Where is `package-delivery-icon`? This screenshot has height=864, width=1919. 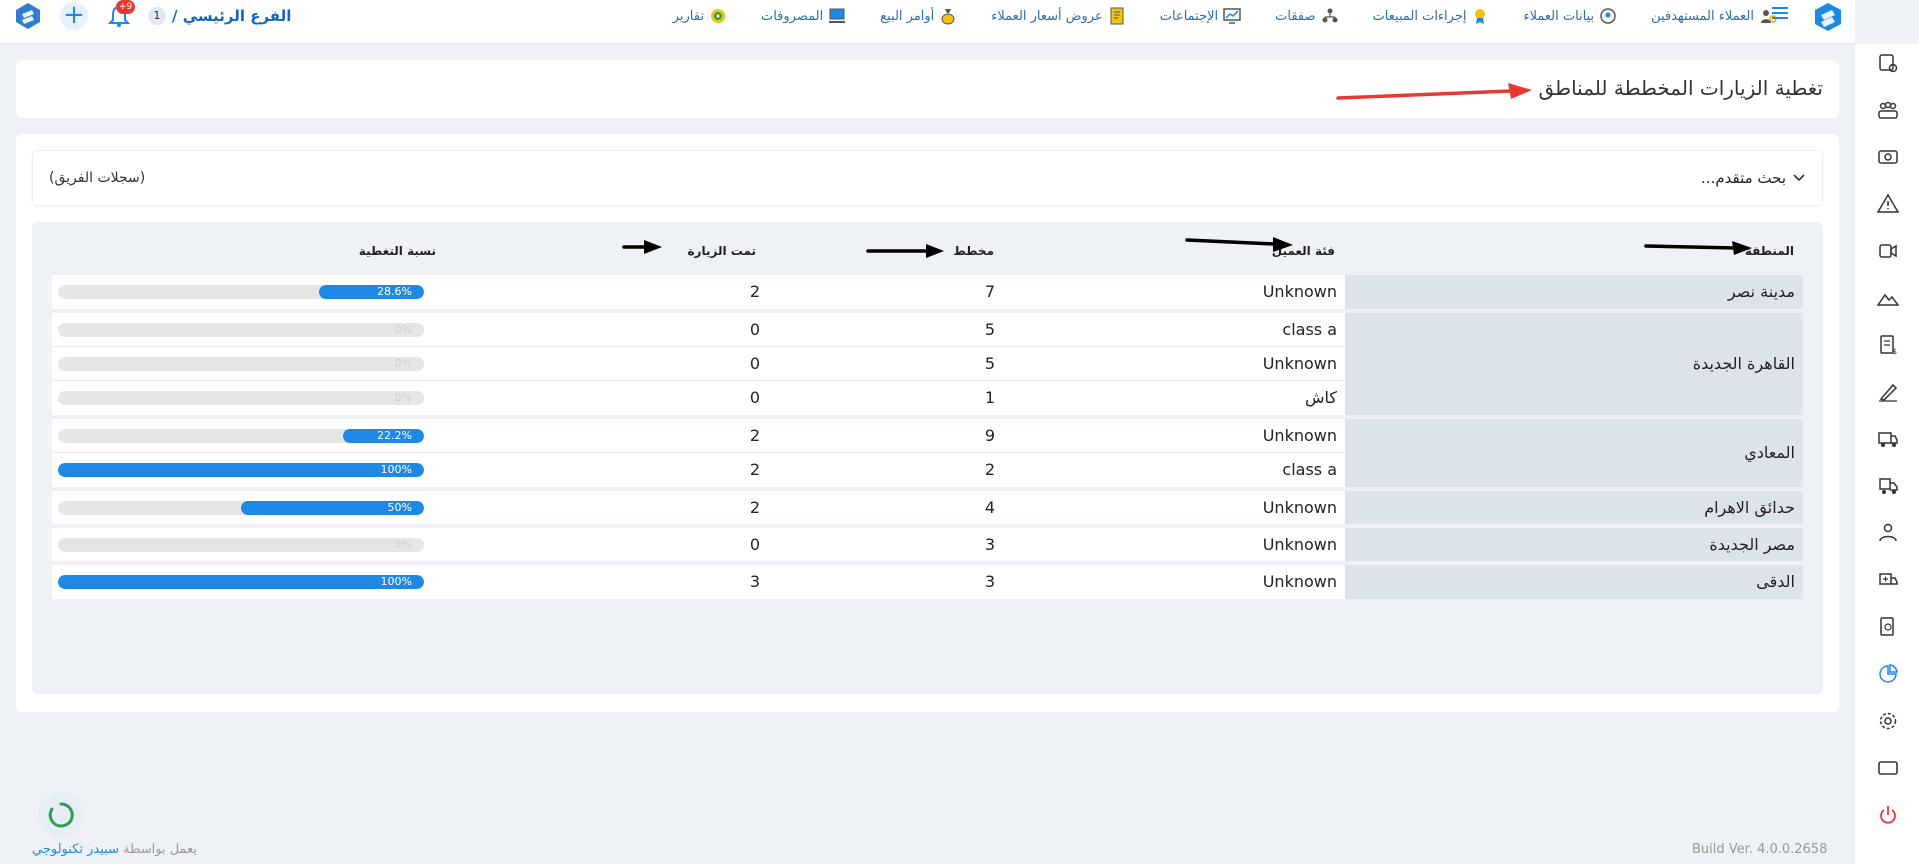 package-delivery-icon is located at coordinates (1888, 486).